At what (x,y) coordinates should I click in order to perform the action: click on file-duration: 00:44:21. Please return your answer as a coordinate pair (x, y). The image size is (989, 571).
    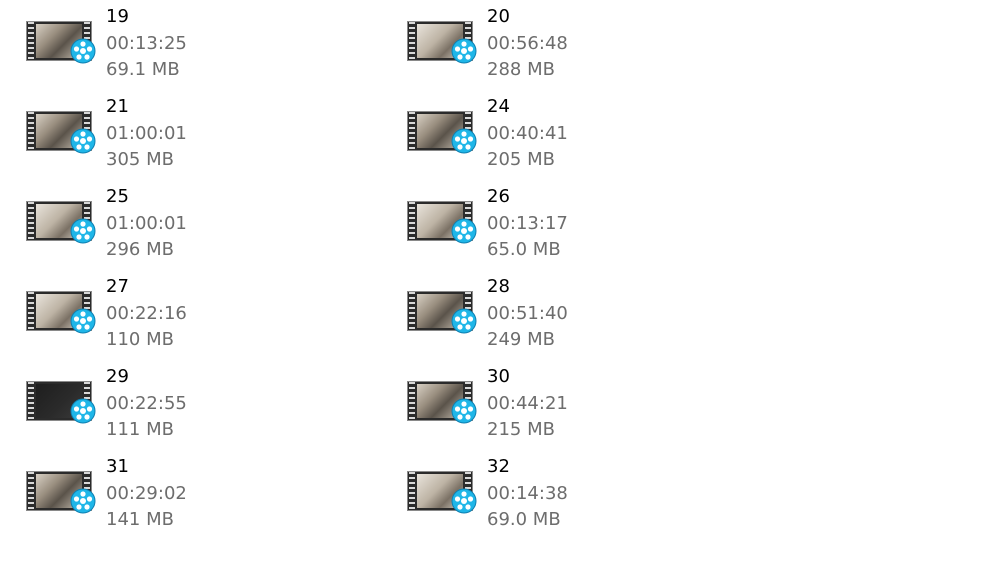
    Looking at the image, I should click on (527, 403).